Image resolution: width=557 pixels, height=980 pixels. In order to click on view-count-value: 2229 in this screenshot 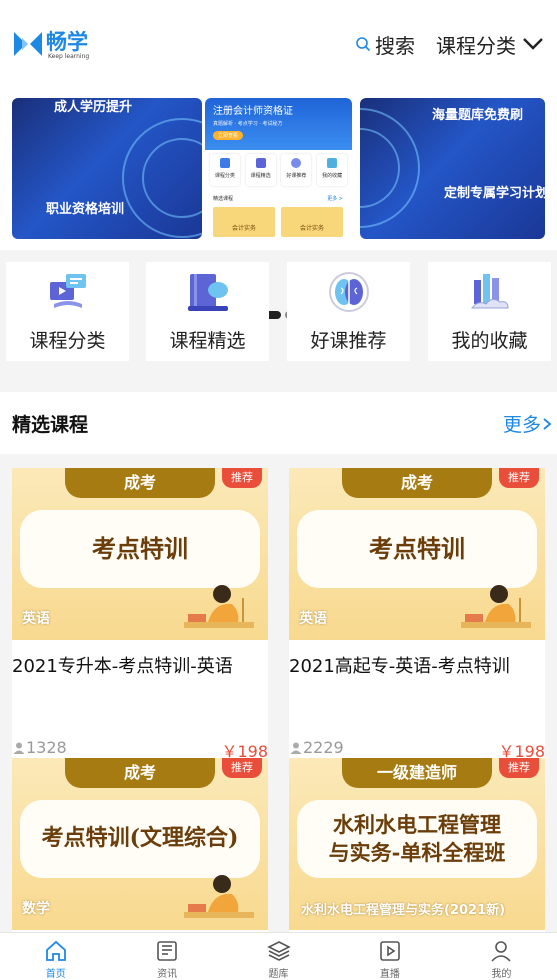, I will do `click(323, 747)`.